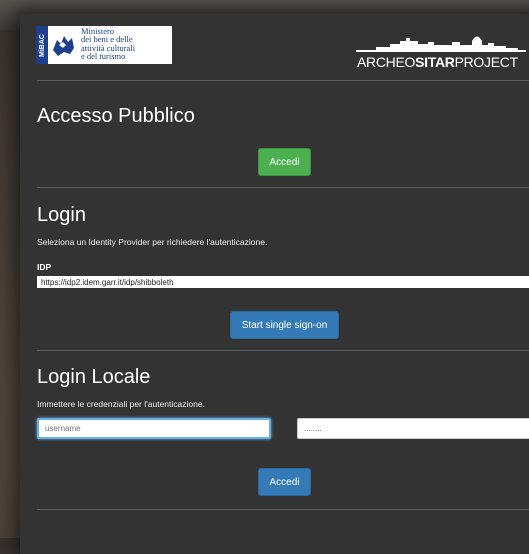  Describe the element at coordinates (435, 62) in the screenshot. I see `archeo-wordmark-part2: SITAR` at that location.